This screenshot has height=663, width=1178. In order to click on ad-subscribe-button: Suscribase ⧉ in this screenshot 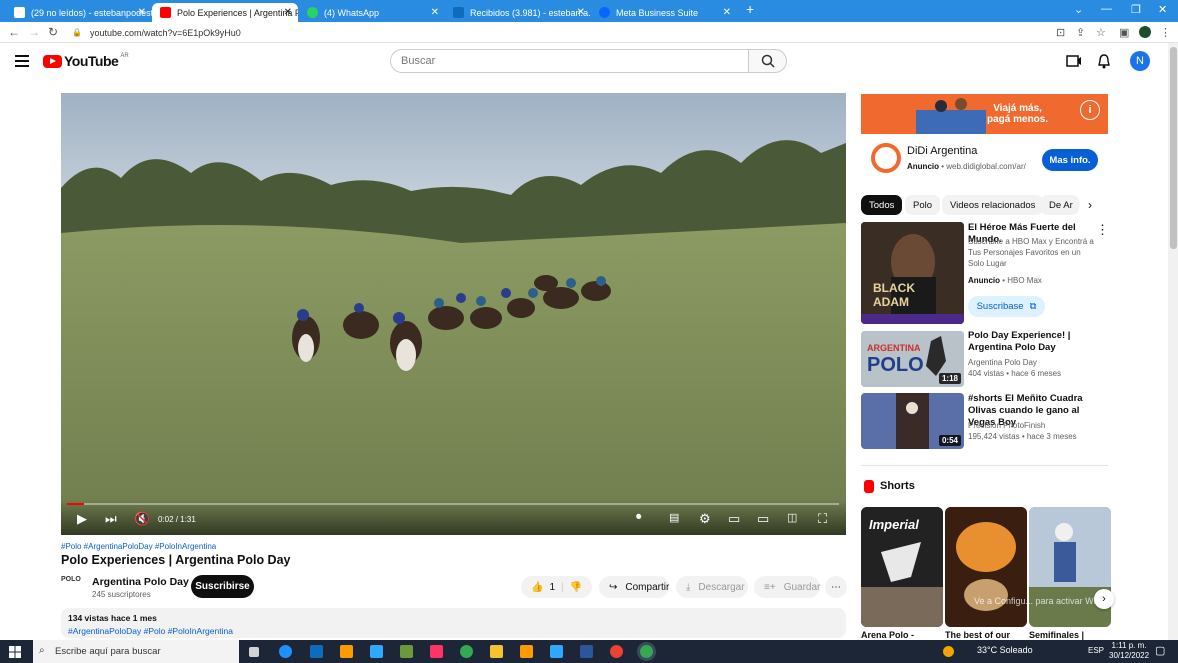, I will do `click(1006, 306)`.